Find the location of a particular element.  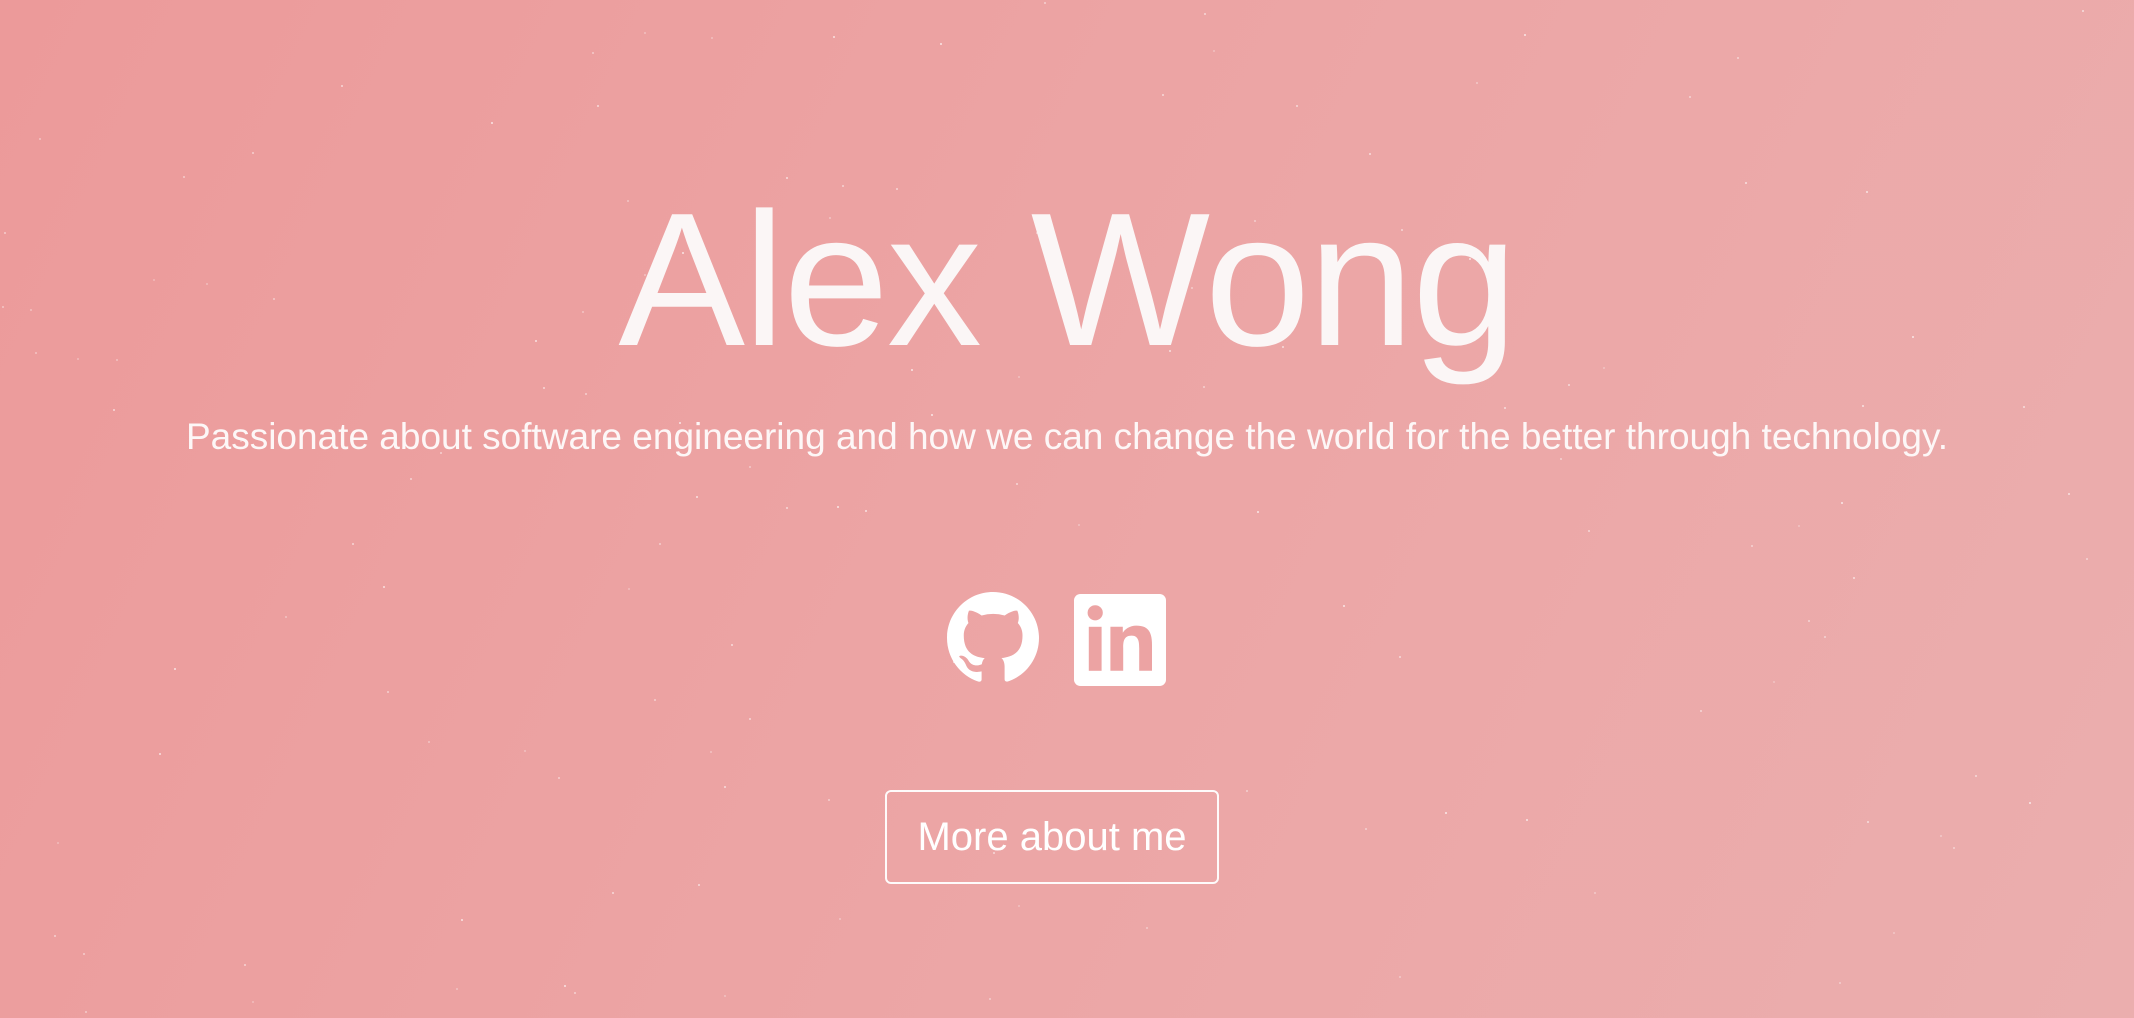

hero-title: Alex Wong is located at coordinates (1067, 280).